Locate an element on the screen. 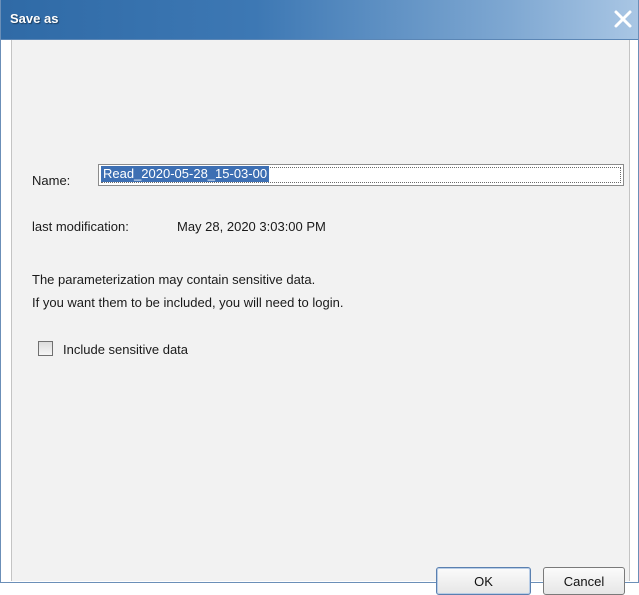  name-field-value: Read_2020-05-28_15-03-00 is located at coordinates (185, 174).